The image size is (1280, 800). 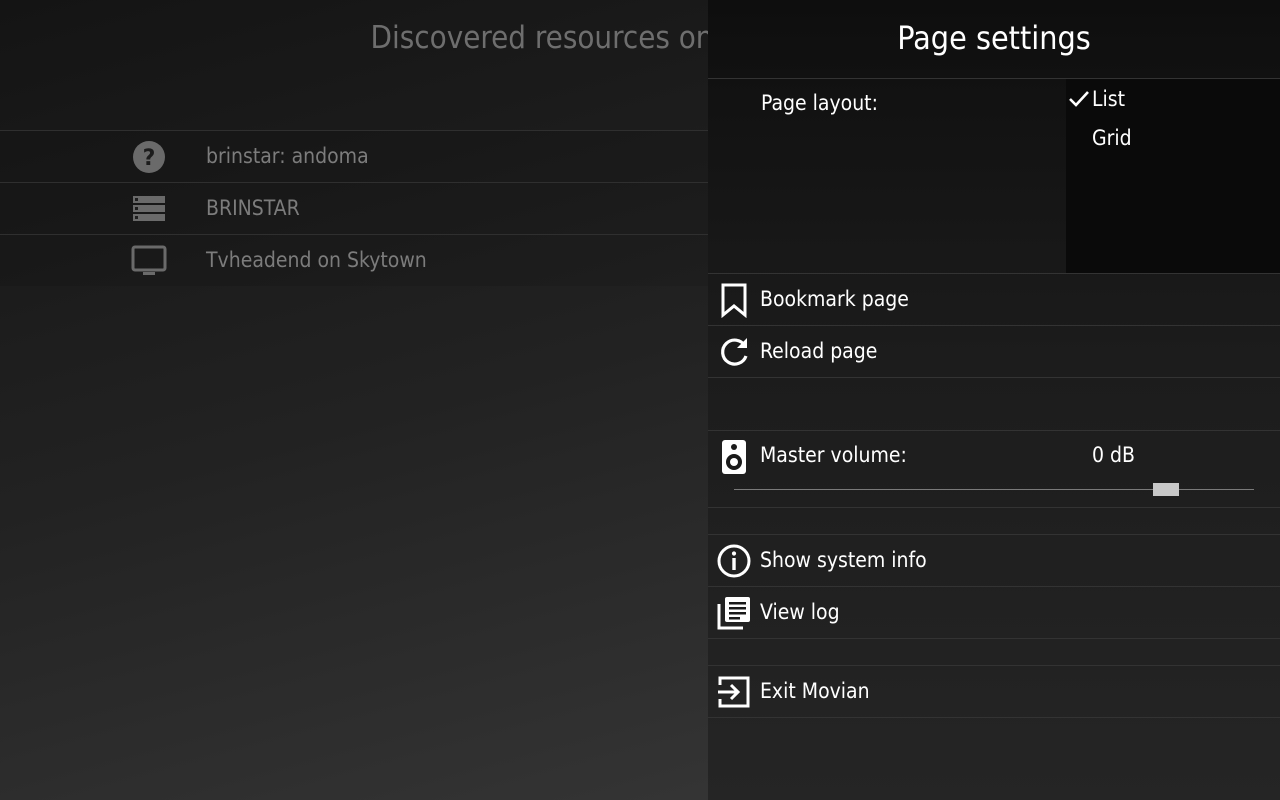 I want to click on panel-title: Page settings, so click(x=994, y=39).